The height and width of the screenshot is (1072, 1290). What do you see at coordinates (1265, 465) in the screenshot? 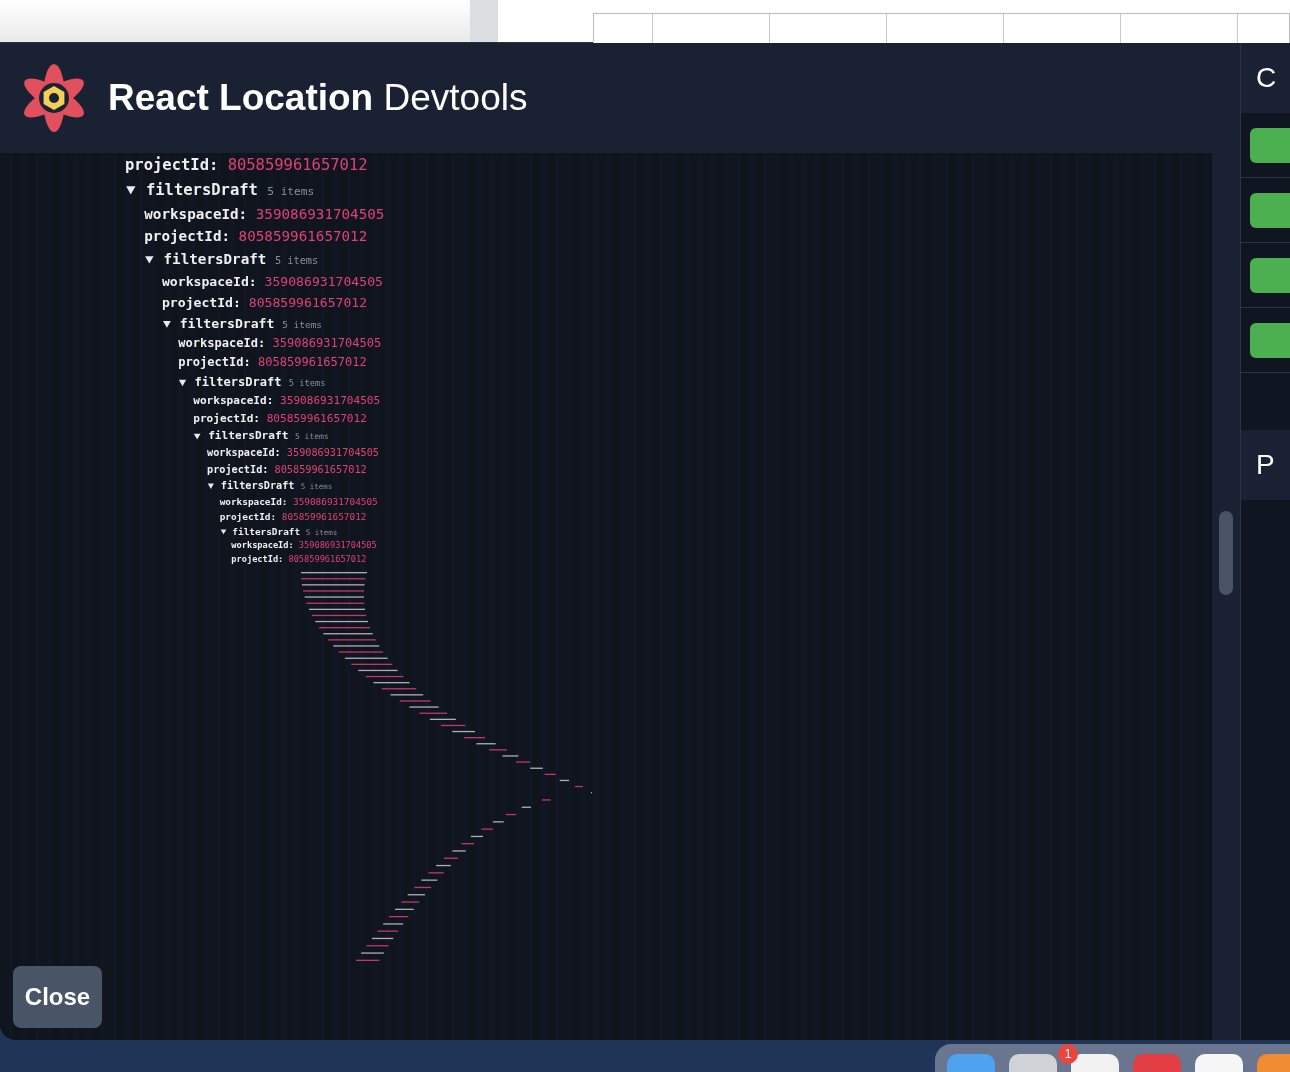
I see `panel-heading: P` at bounding box center [1265, 465].